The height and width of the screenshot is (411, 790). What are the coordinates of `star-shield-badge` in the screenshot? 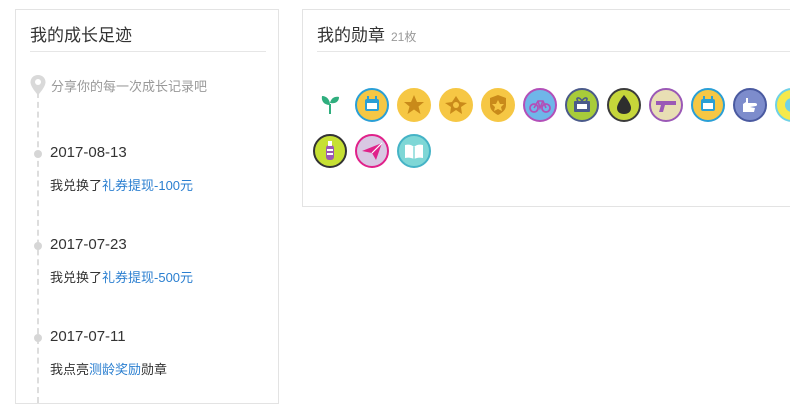 It's located at (414, 105).